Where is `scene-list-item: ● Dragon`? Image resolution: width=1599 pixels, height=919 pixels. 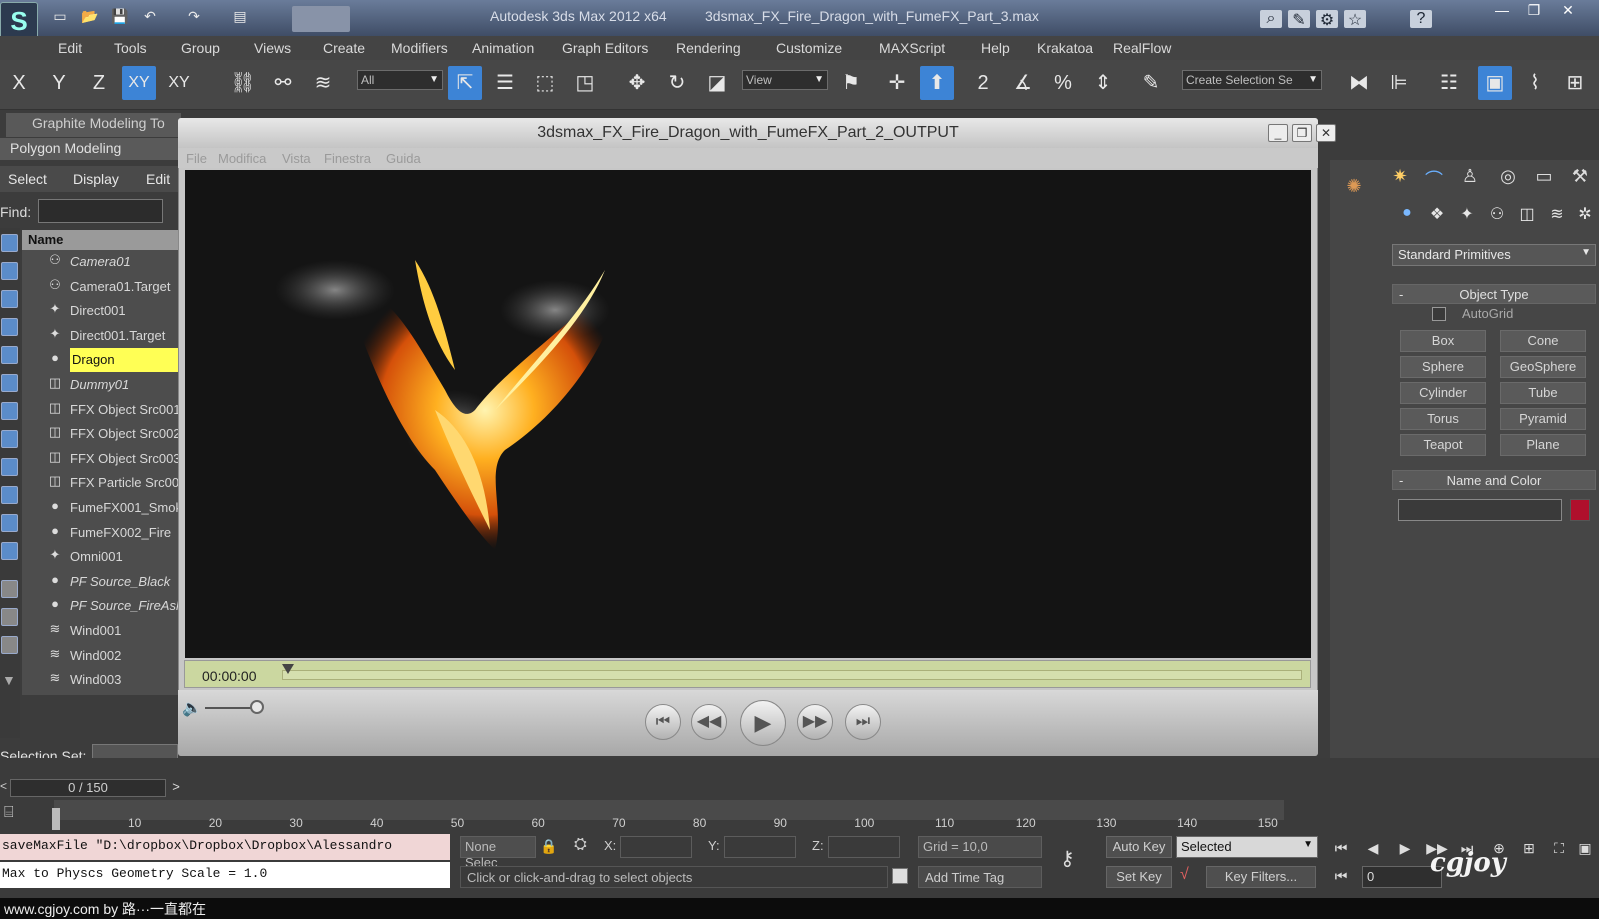 scene-list-item: ● Dragon is located at coordinates (100, 360).